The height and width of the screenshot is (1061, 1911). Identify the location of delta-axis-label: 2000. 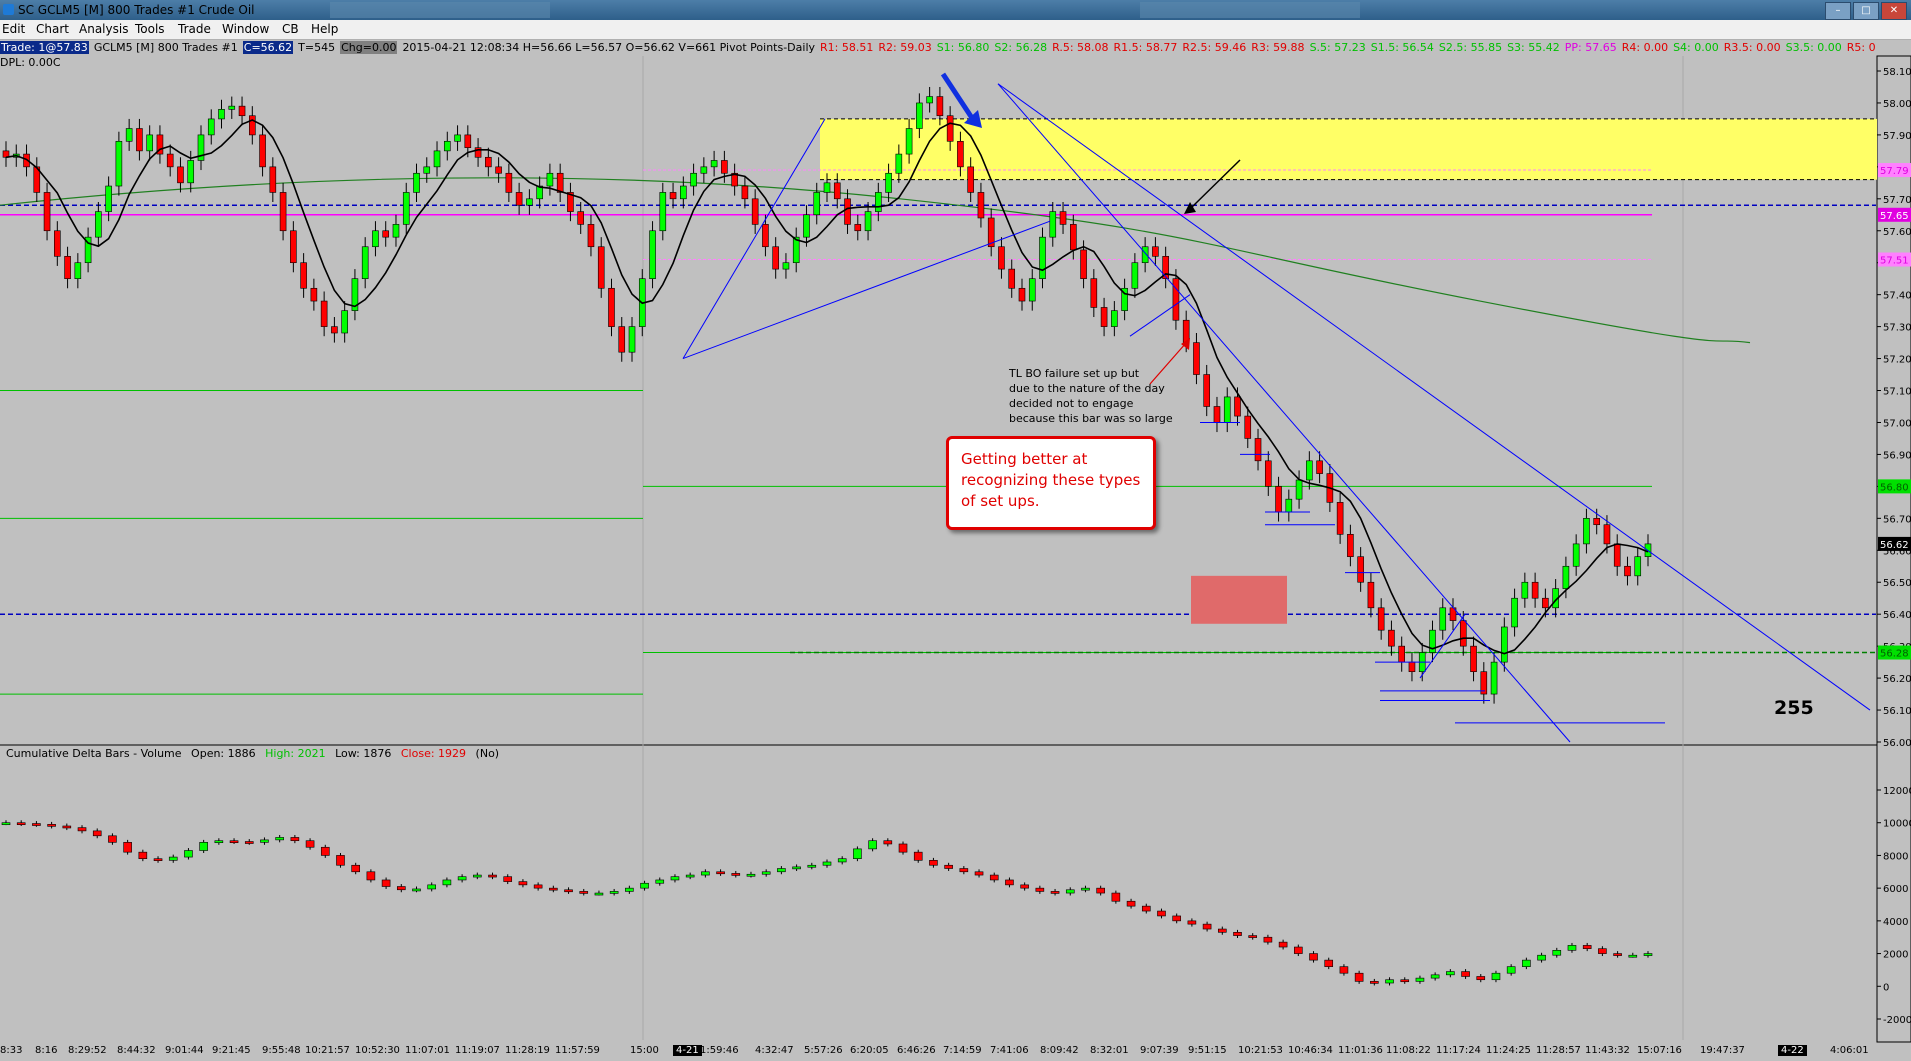
(1895, 955).